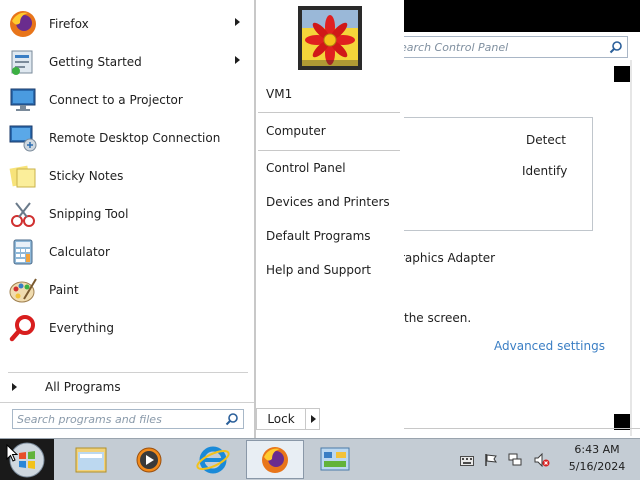 This screenshot has height=483, width=640. I want to click on computer-link: Computer, so click(296, 131).